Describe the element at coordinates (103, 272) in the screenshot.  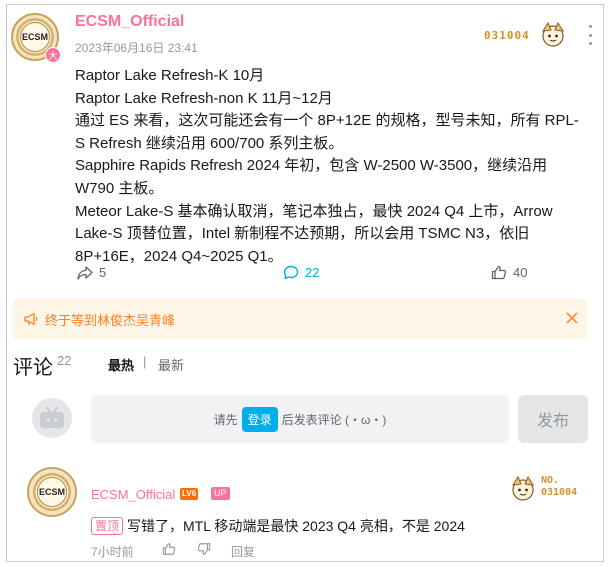
I see `share-count: 5` at that location.